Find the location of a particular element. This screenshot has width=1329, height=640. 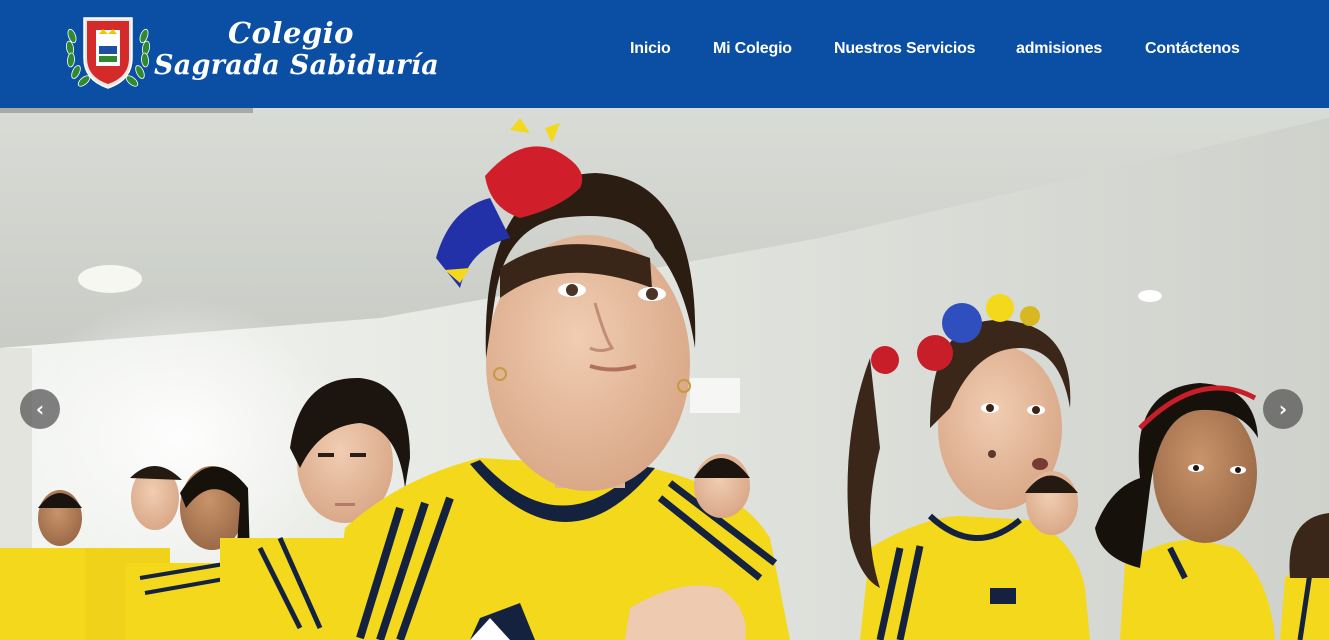

slider-progress-bar is located at coordinates (126, 110).